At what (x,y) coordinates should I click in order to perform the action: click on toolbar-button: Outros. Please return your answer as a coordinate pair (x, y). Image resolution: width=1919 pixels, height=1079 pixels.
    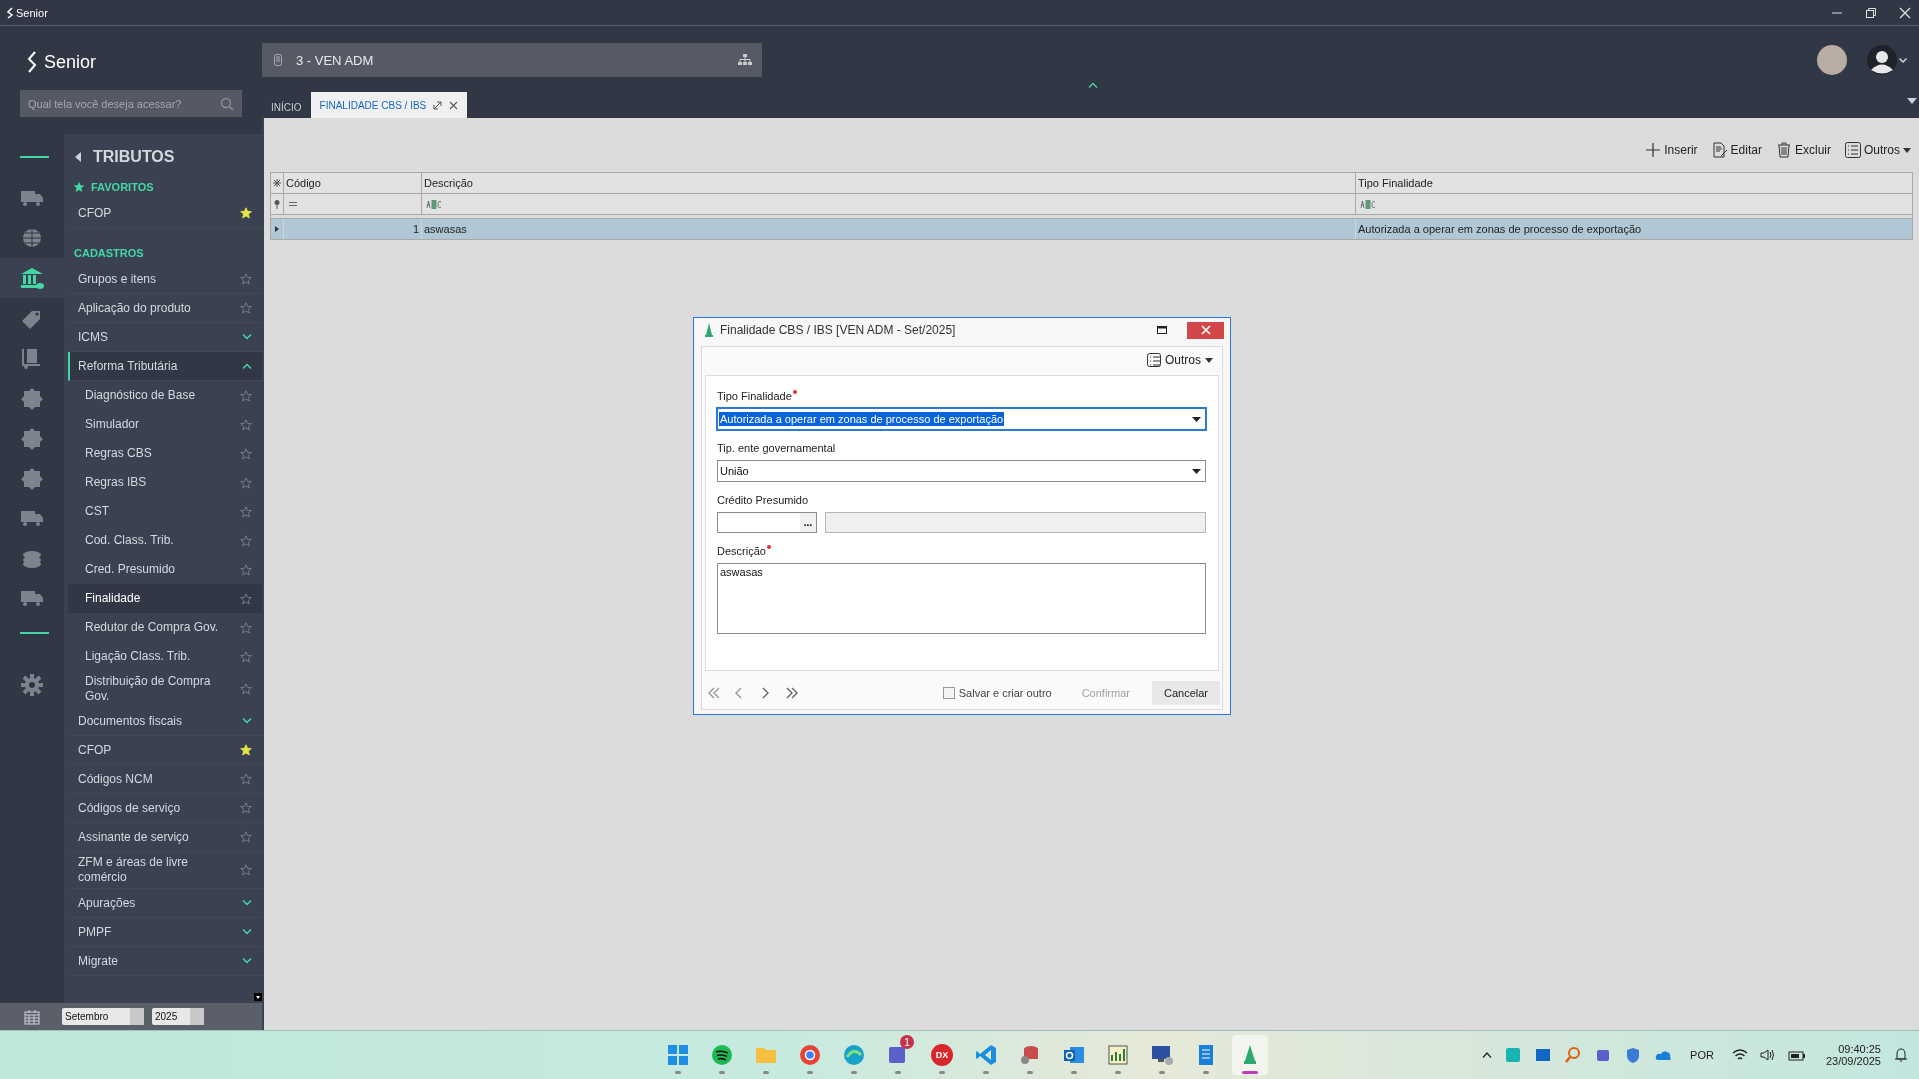
    Looking at the image, I should click on (1878, 150).